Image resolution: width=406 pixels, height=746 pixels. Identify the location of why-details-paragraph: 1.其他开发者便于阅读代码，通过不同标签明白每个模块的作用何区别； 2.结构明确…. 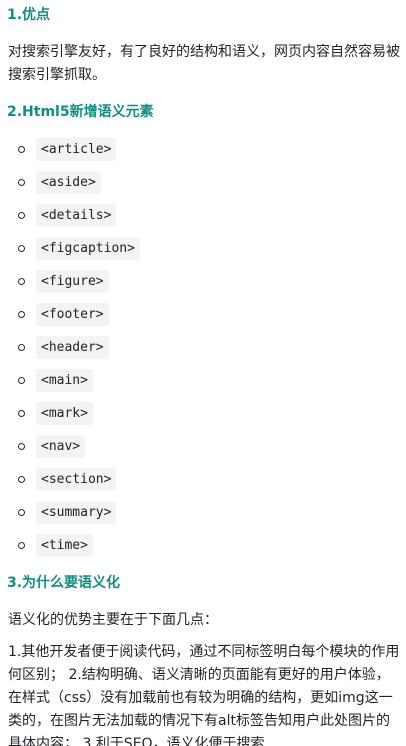
(204, 695).